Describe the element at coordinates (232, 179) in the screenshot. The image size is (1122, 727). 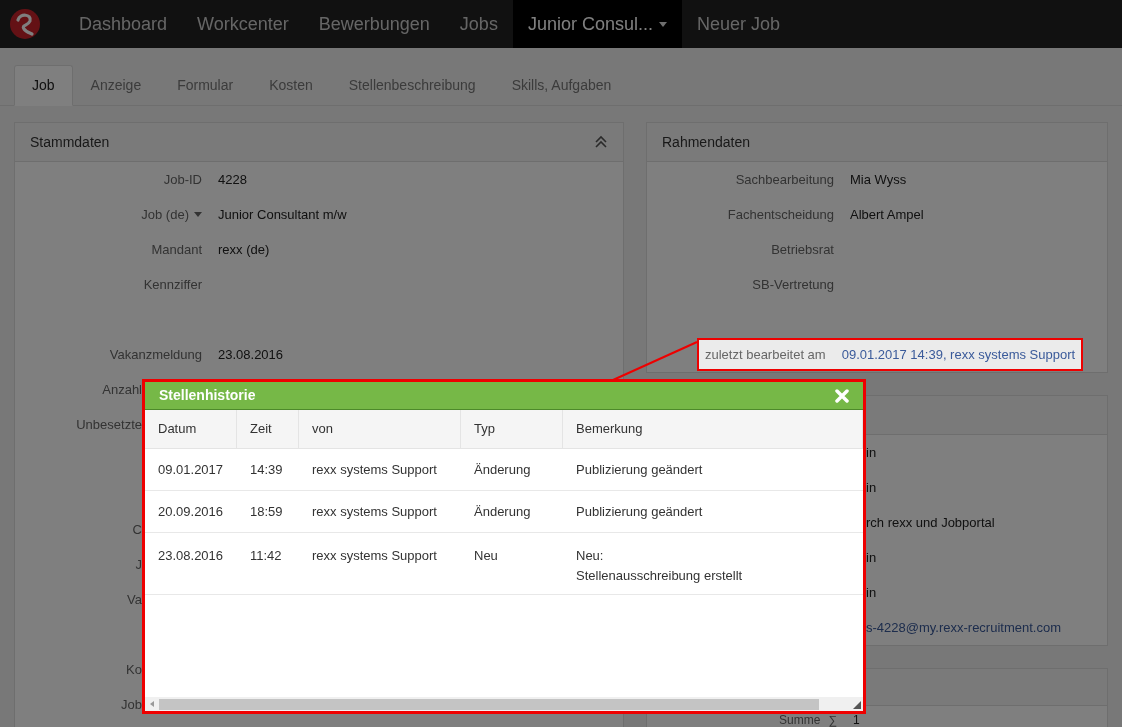
I see `field-value: 4228` at that location.